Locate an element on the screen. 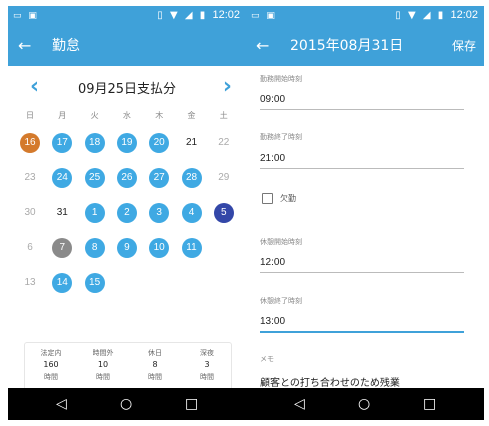  calendar-day: 8 is located at coordinates (94, 248).